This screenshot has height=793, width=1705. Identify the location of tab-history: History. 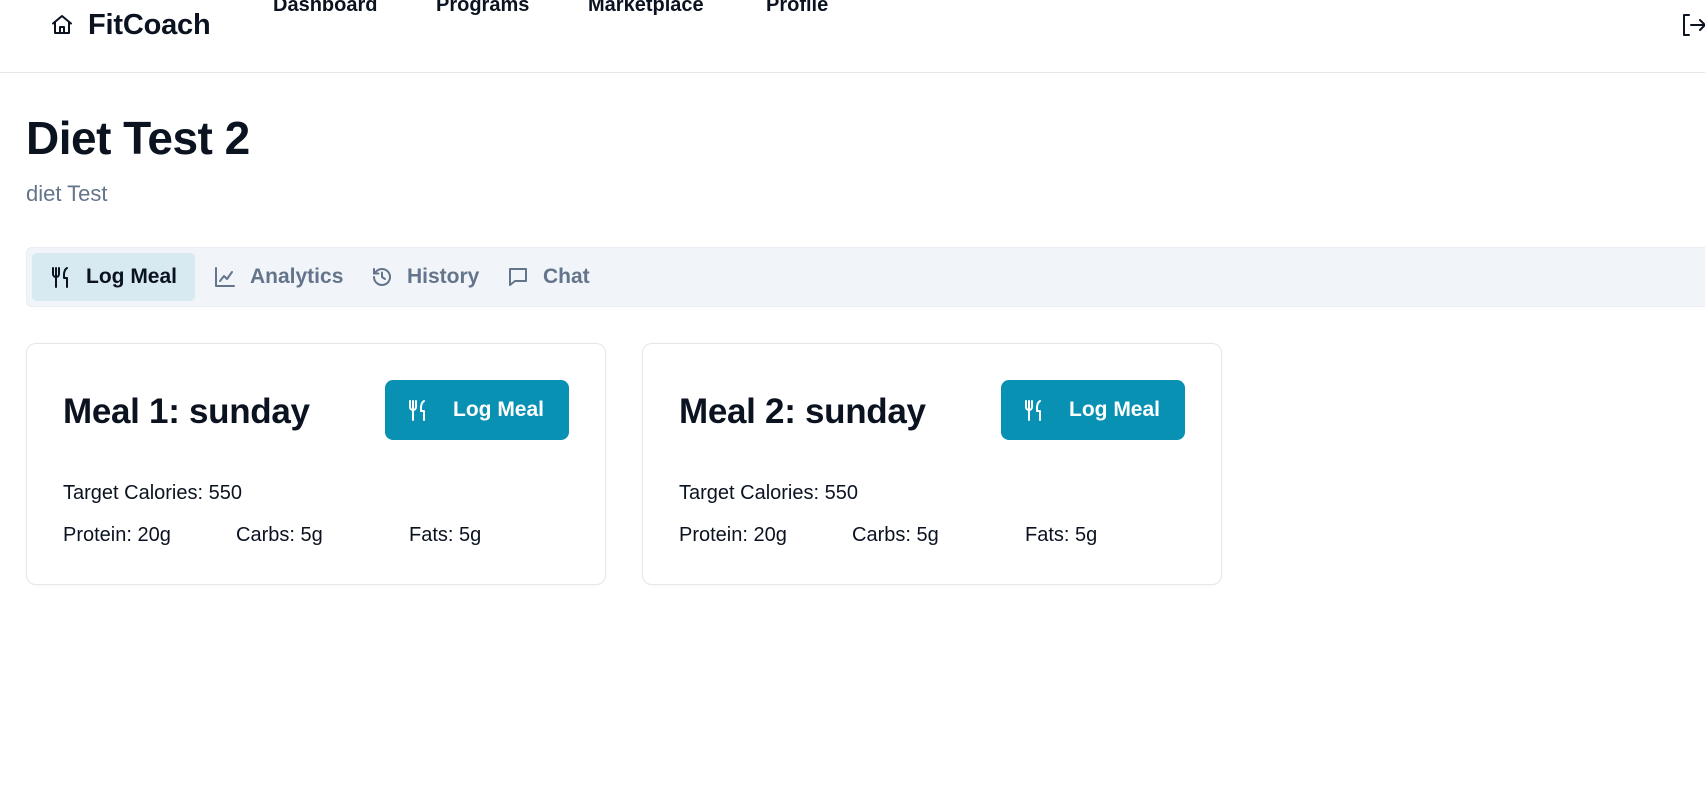
(425, 277).